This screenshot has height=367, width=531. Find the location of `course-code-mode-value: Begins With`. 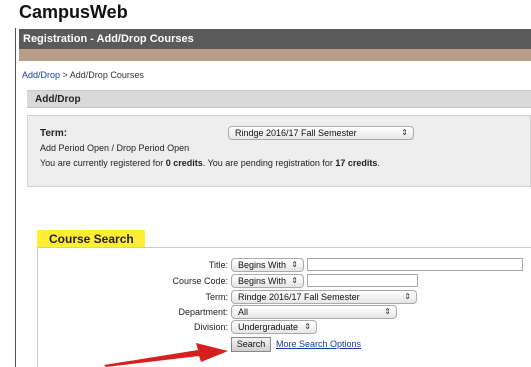

course-code-mode-value: Begins With is located at coordinates (262, 281).